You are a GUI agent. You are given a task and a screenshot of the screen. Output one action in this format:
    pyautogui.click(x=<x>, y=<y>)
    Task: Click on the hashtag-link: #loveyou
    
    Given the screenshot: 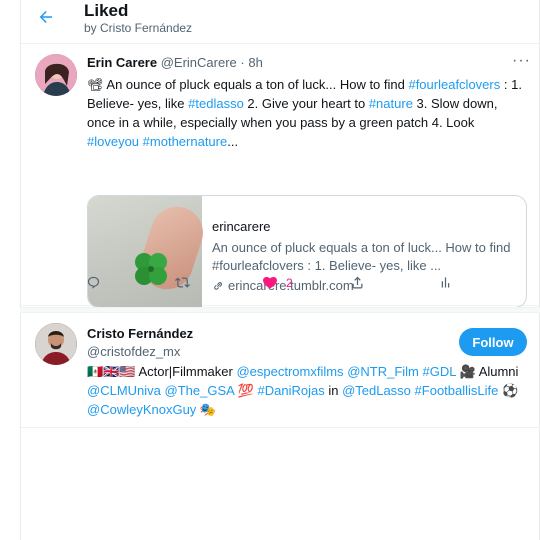 What is the action you would take?
    pyautogui.click(x=113, y=141)
    